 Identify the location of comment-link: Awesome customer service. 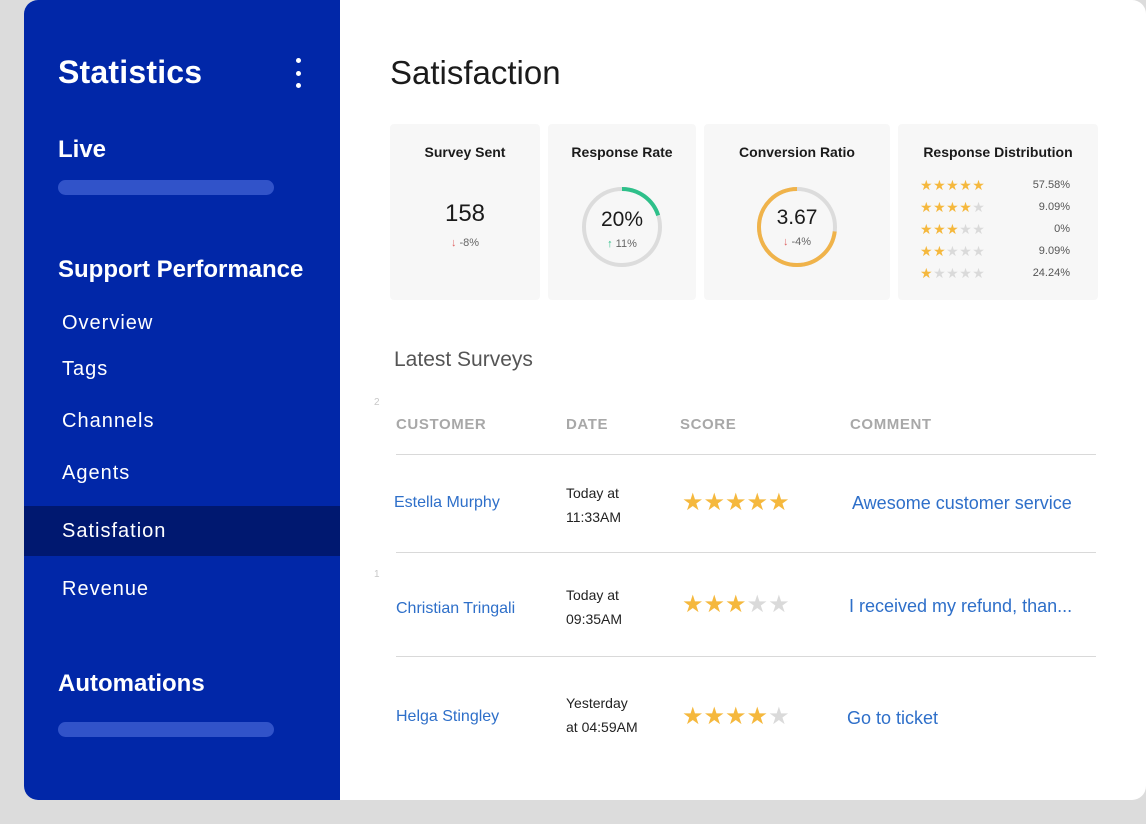
(962, 503).